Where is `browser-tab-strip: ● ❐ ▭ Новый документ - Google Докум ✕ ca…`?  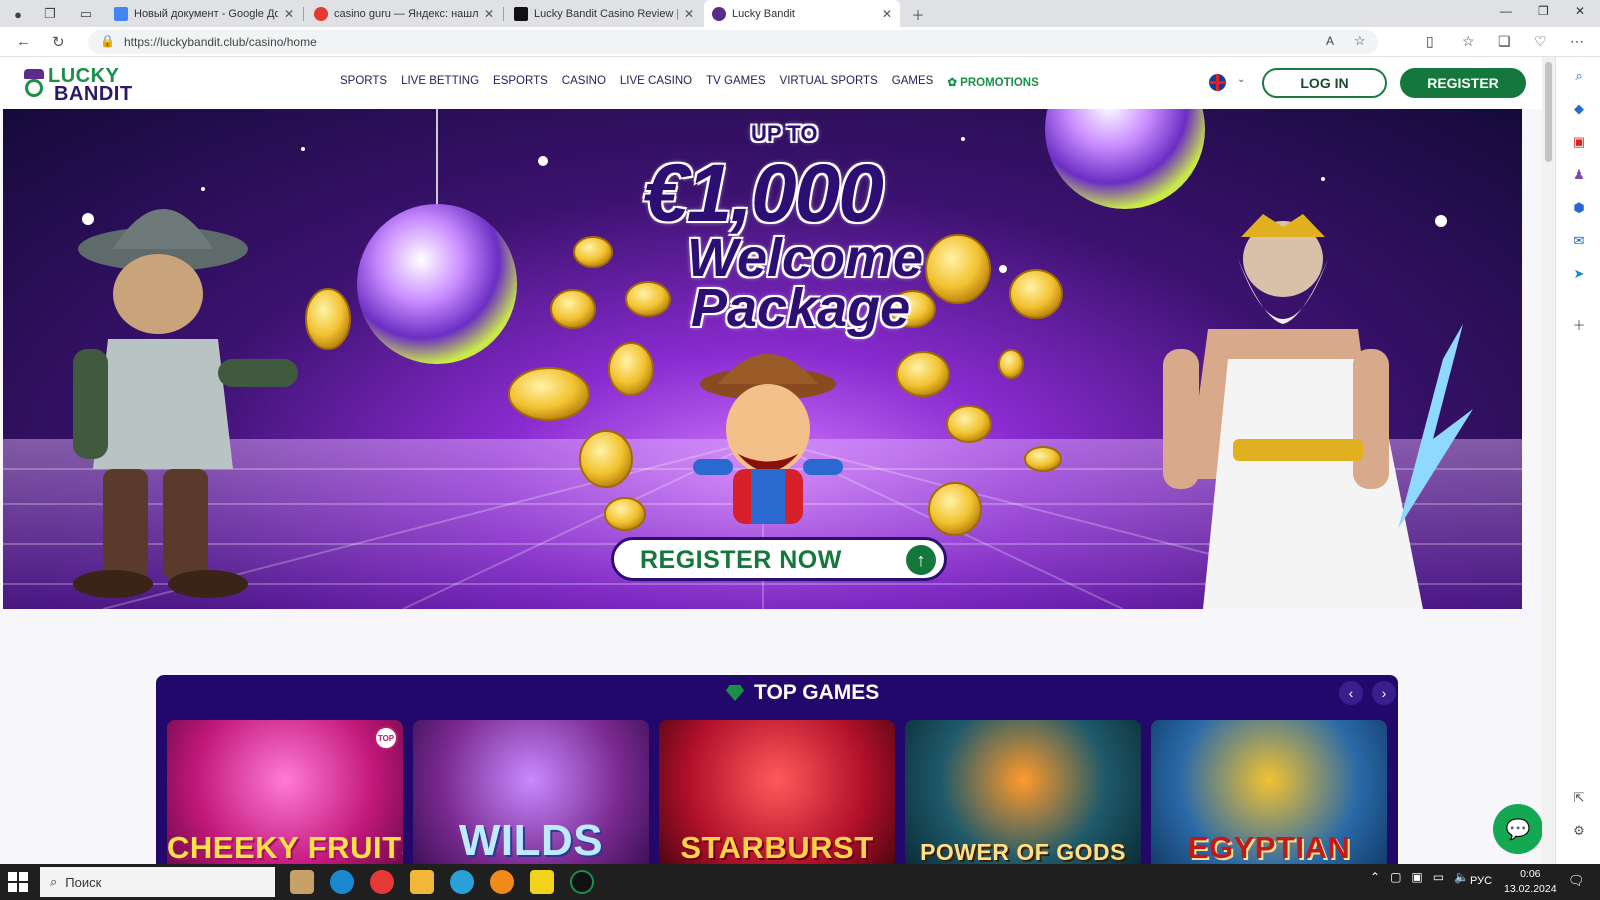 browser-tab-strip: ● ❐ ▭ Новый документ - Google Докум ✕ ca… is located at coordinates (800, 13).